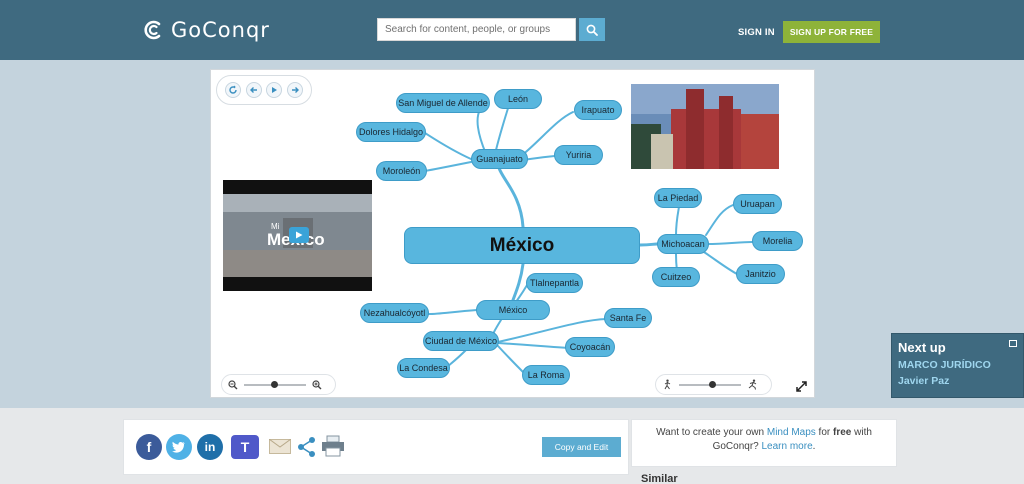 This screenshot has height=484, width=1024. Describe the element at coordinates (401, 171) in the screenshot. I see `node-moroleon: Moroleón` at that location.